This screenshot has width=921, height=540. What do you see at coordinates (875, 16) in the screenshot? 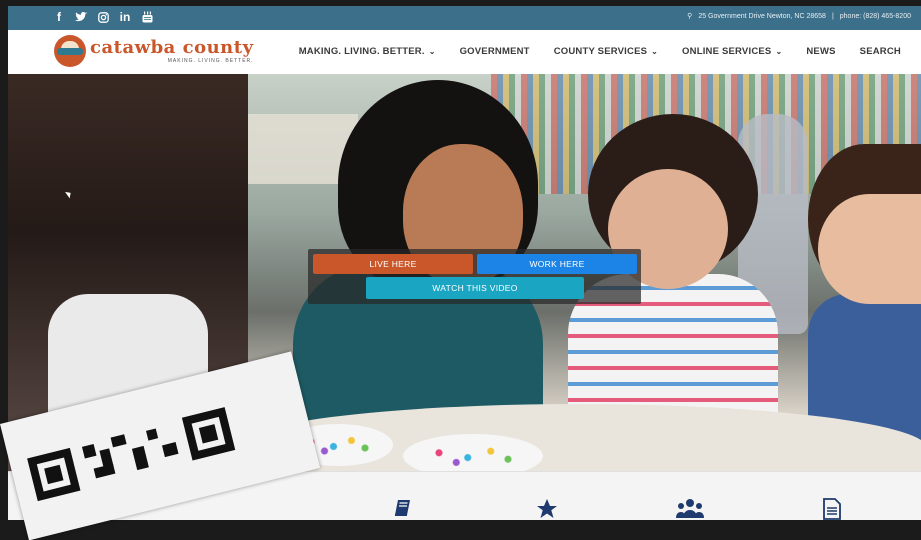
I see `phone-text: phone: (828) 465-8200` at bounding box center [875, 16].